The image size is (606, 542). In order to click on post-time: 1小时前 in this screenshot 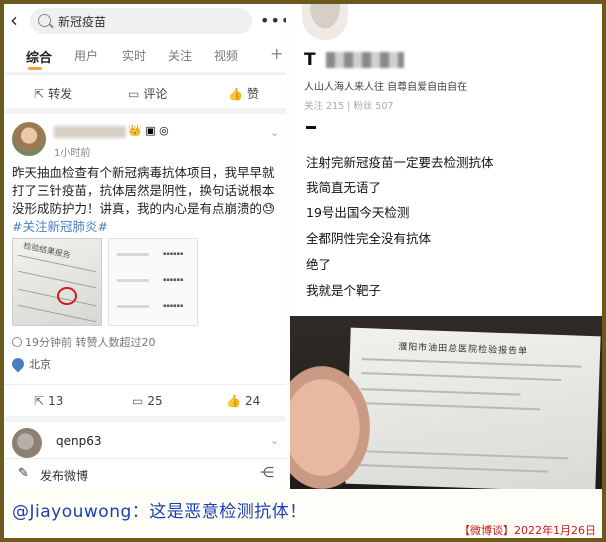, I will do `click(72, 153)`.